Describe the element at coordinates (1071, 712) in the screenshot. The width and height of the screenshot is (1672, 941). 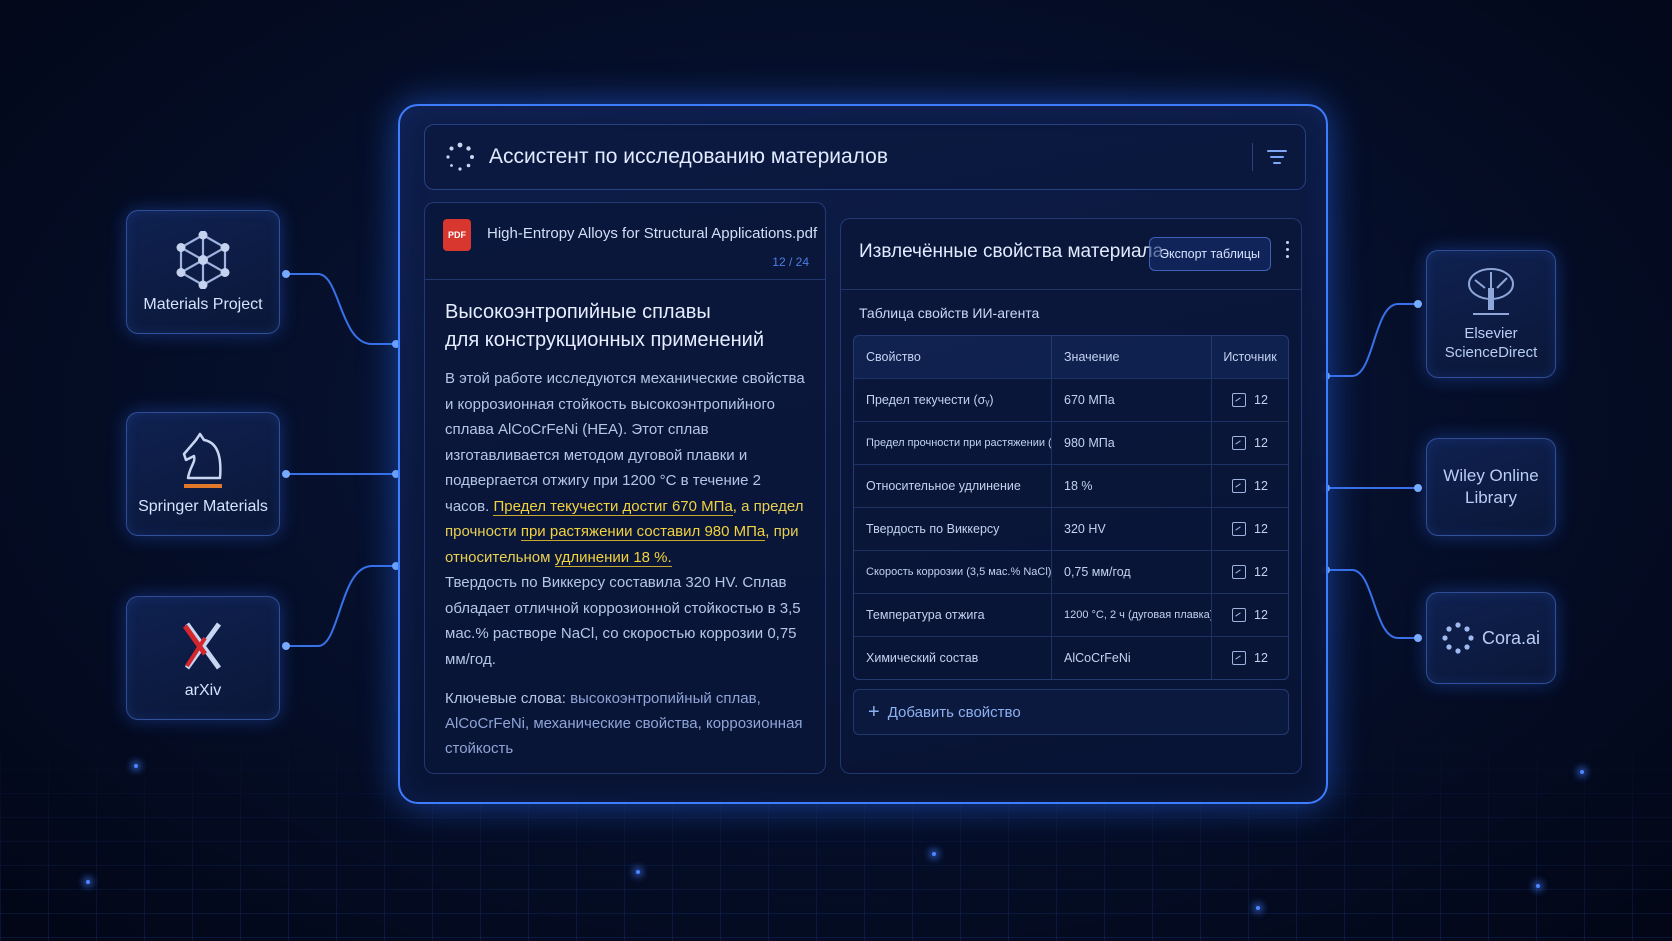
I see `add-property-button: + Добавить свойство` at that location.